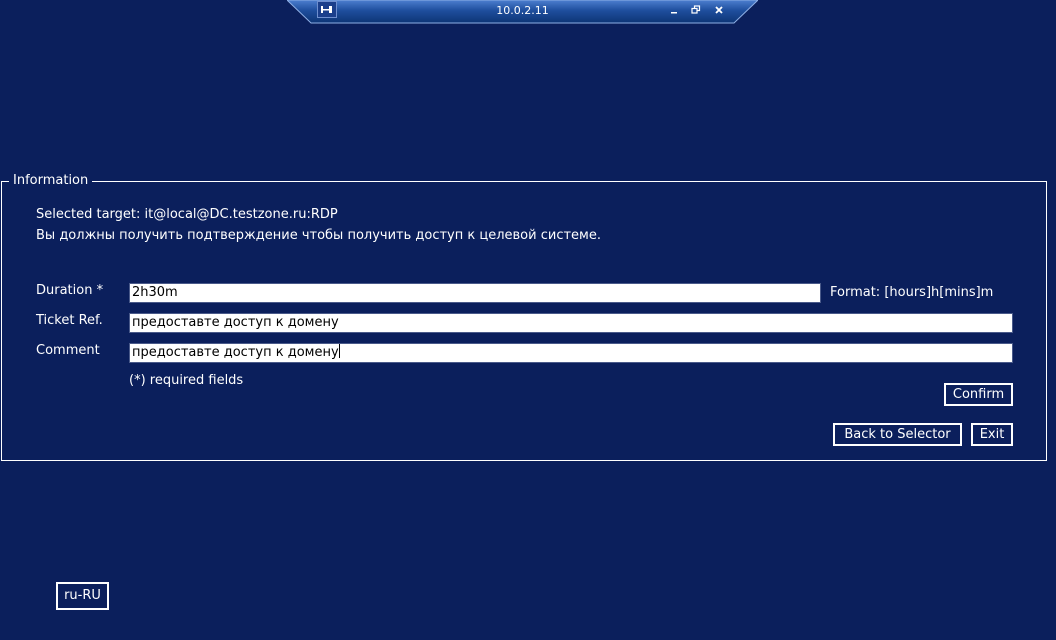 The width and height of the screenshot is (1056, 640). Describe the element at coordinates (992, 434) in the screenshot. I see `exit-button: Exit` at that location.